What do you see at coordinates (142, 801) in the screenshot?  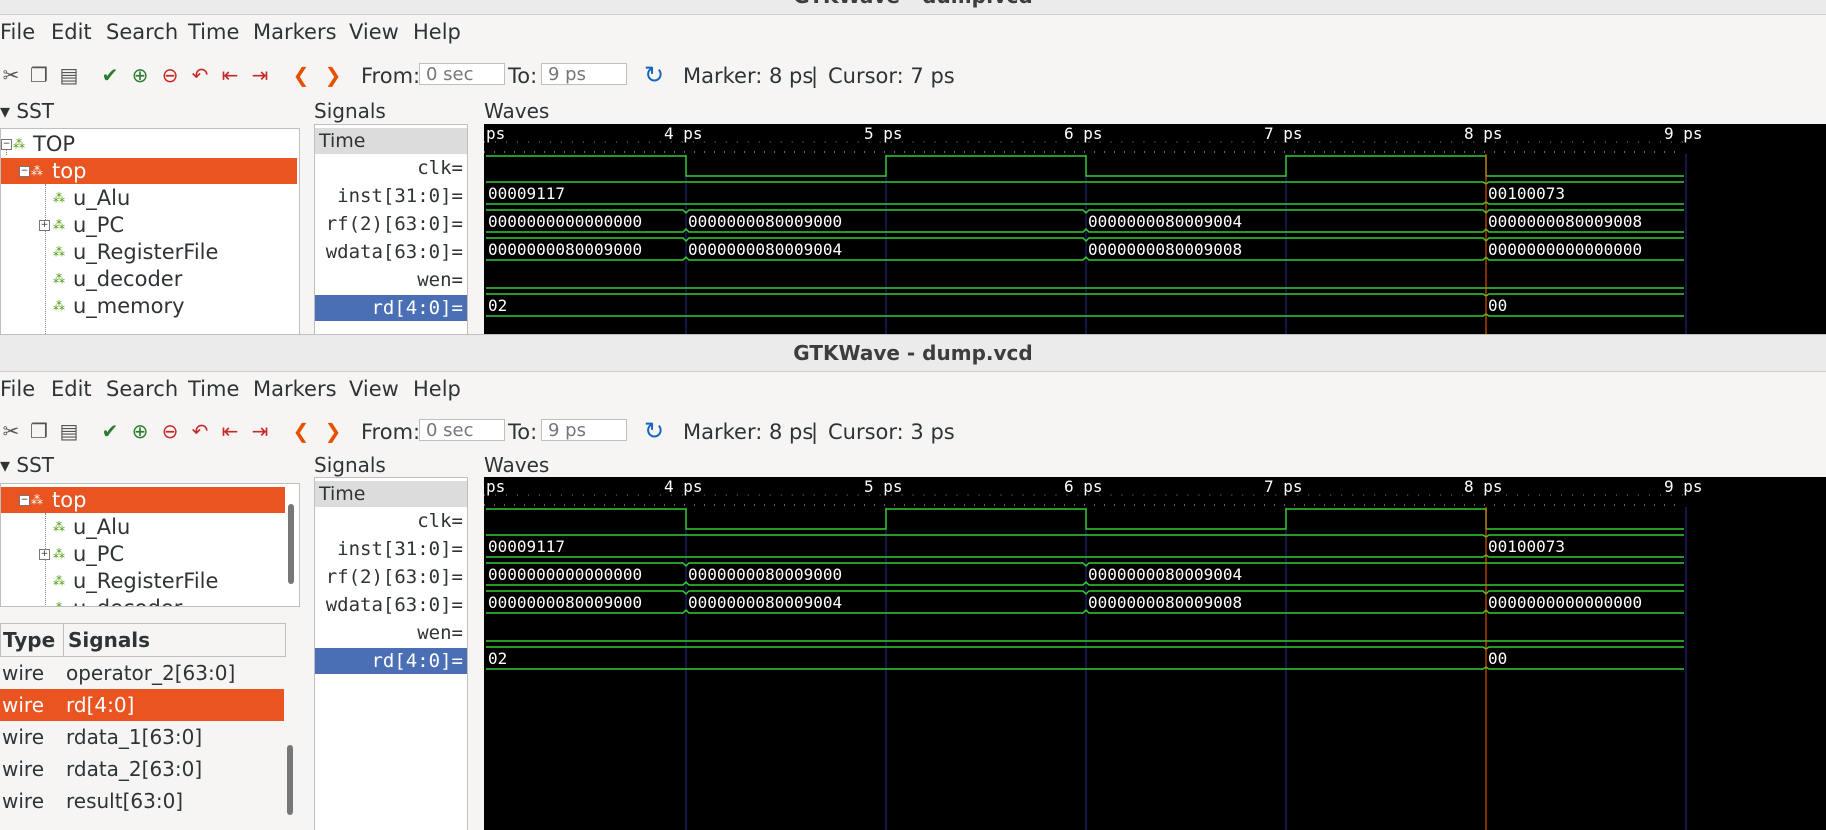 I see `type-list-row: wire result[63:0]` at bounding box center [142, 801].